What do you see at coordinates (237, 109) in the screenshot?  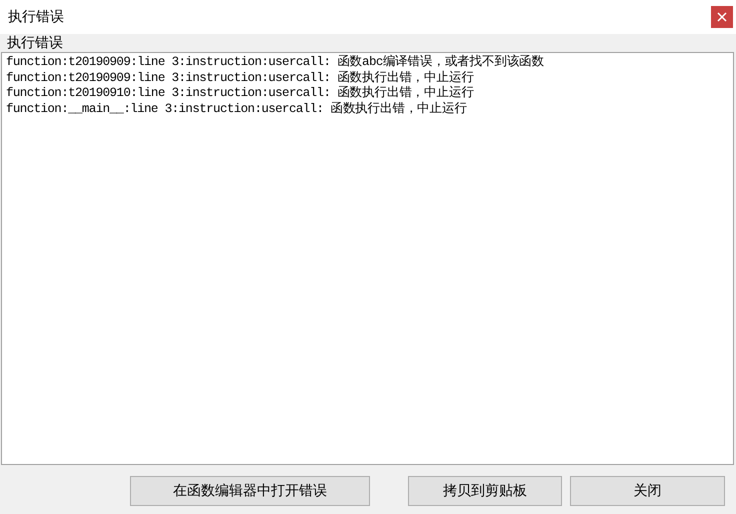 I see `log-line: function:__main__:line 3:instruction:usercall: 函数执行出错，中止运行` at bounding box center [237, 109].